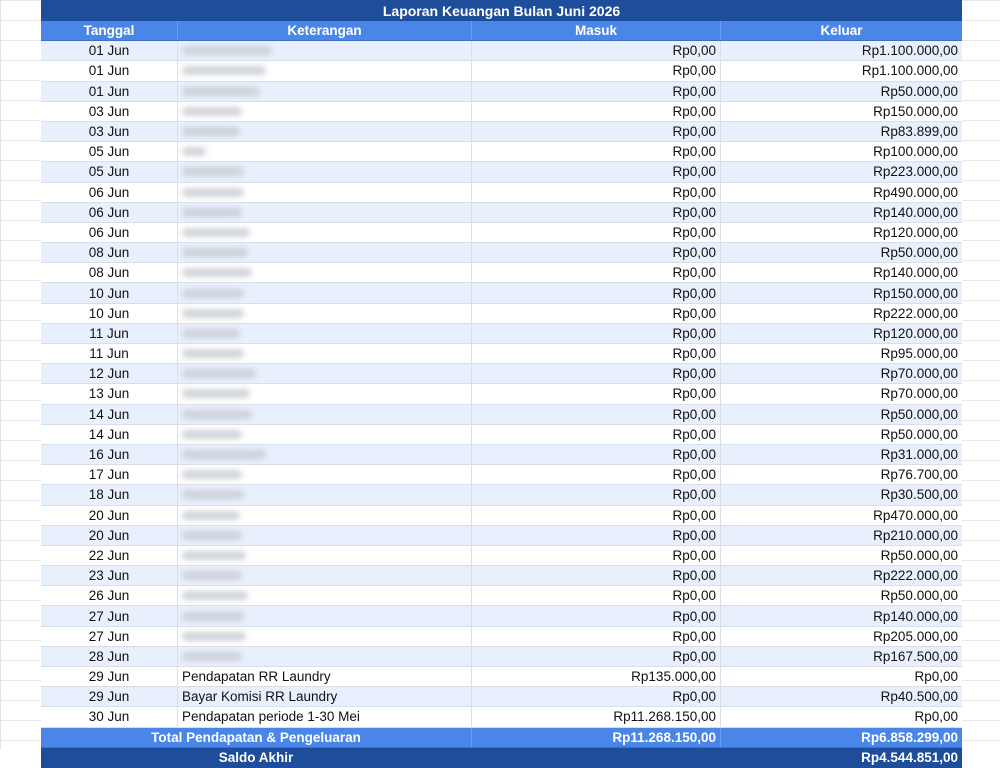 This screenshot has height=768, width=1000. What do you see at coordinates (109, 495) in the screenshot?
I see `cell-tanggal: 18 Jun` at bounding box center [109, 495].